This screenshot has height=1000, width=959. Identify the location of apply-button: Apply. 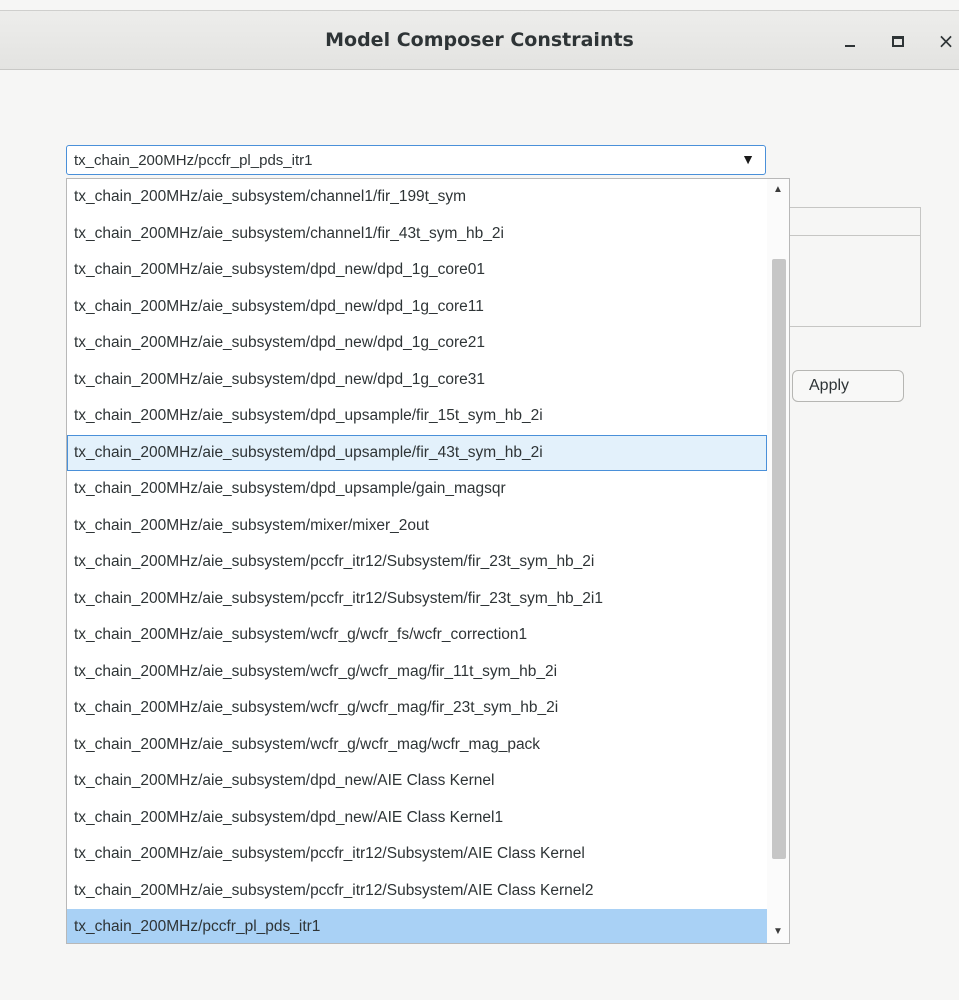
(848, 386).